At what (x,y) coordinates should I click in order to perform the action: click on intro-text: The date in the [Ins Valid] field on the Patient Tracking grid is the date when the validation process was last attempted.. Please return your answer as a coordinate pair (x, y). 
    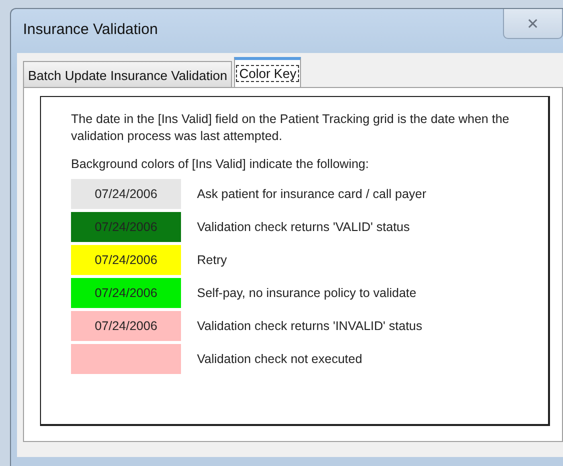
    Looking at the image, I should click on (290, 128).